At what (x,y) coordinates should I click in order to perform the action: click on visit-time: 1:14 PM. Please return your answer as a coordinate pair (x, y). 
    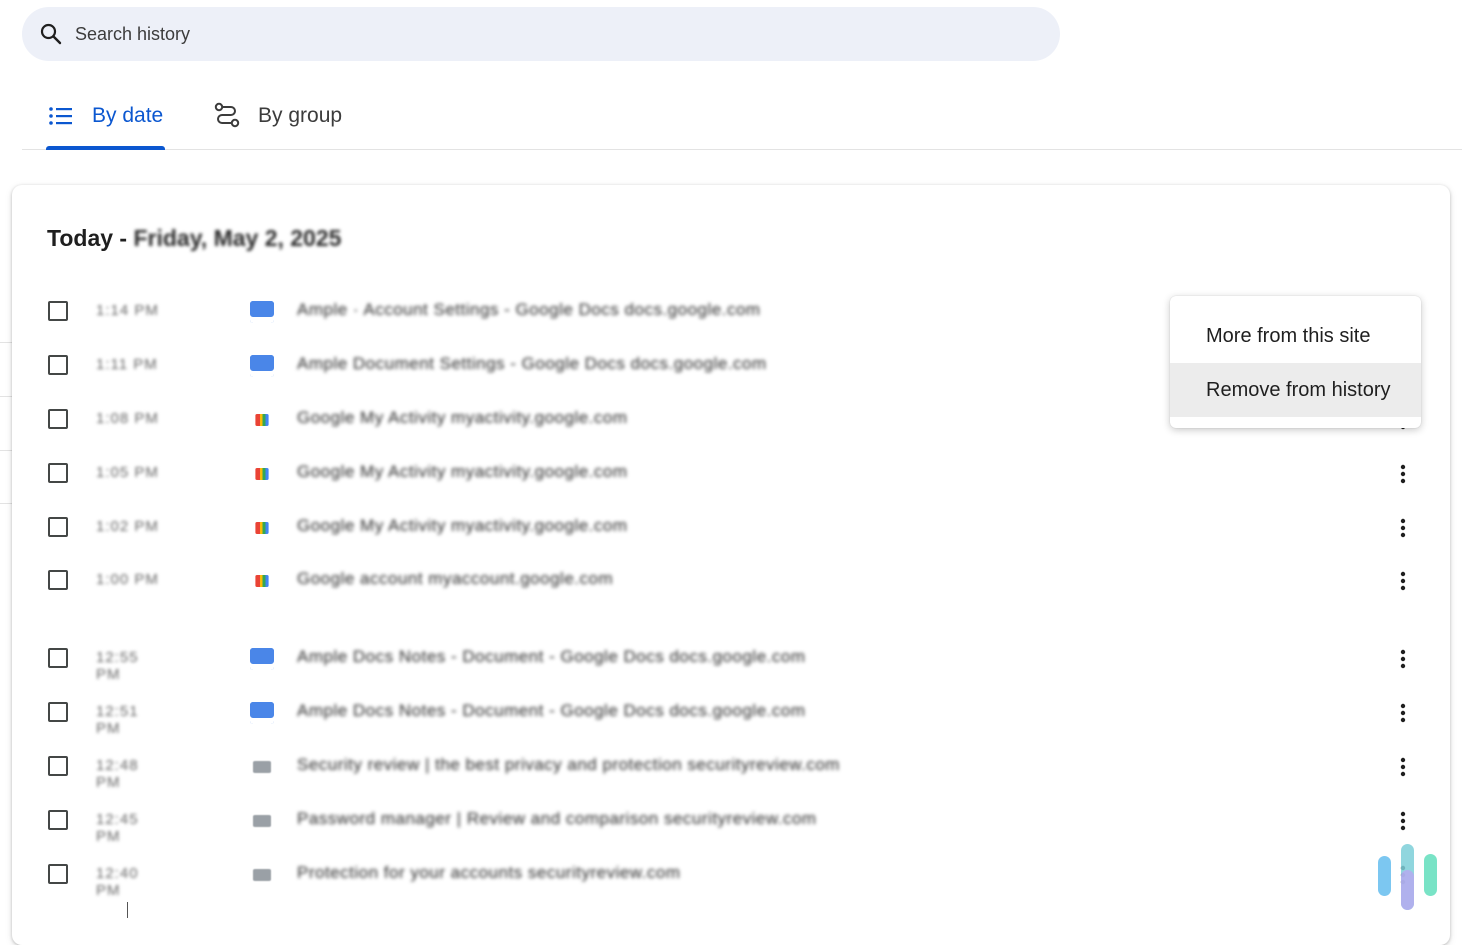
    Looking at the image, I should click on (127, 310).